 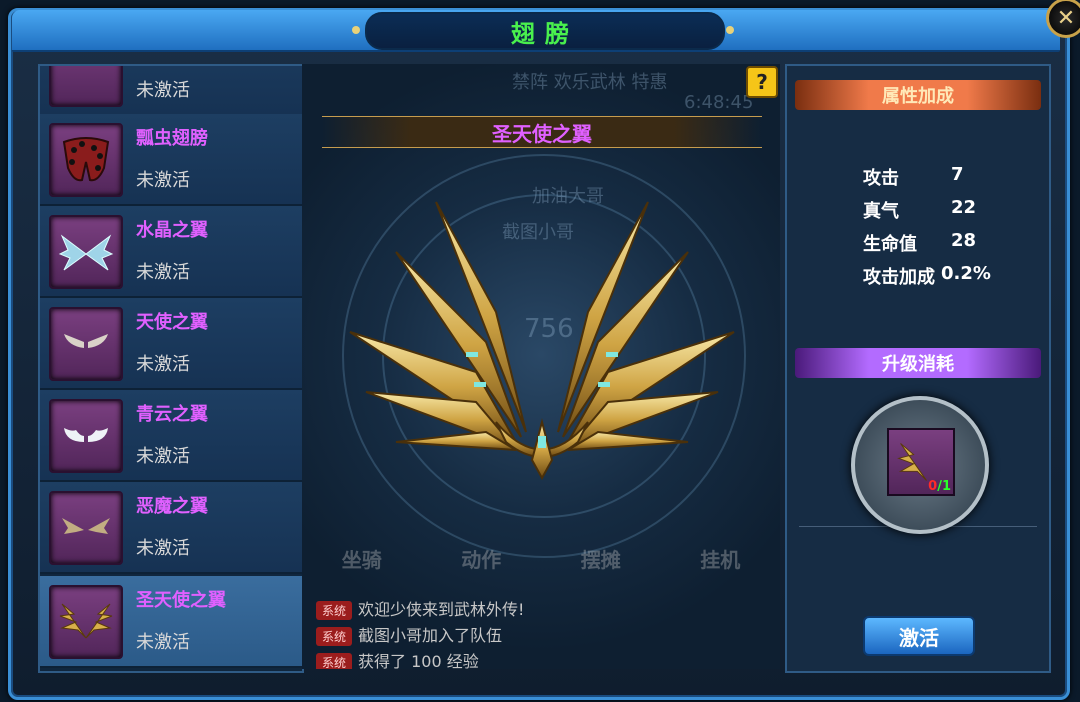 I want to click on demon-wing-icon, so click(x=86, y=526).